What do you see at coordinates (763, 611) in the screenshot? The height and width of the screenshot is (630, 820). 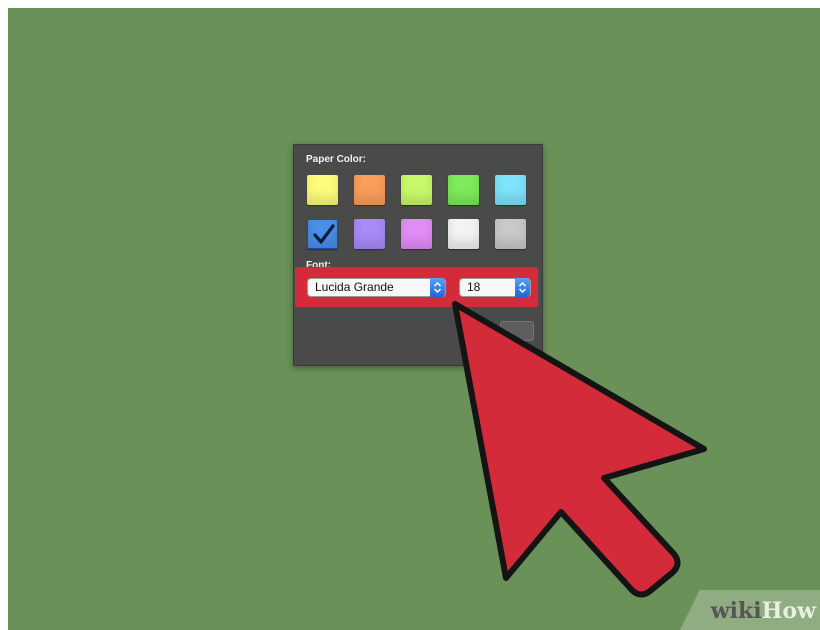 I see `wikihow-logo: wikiHow` at bounding box center [763, 611].